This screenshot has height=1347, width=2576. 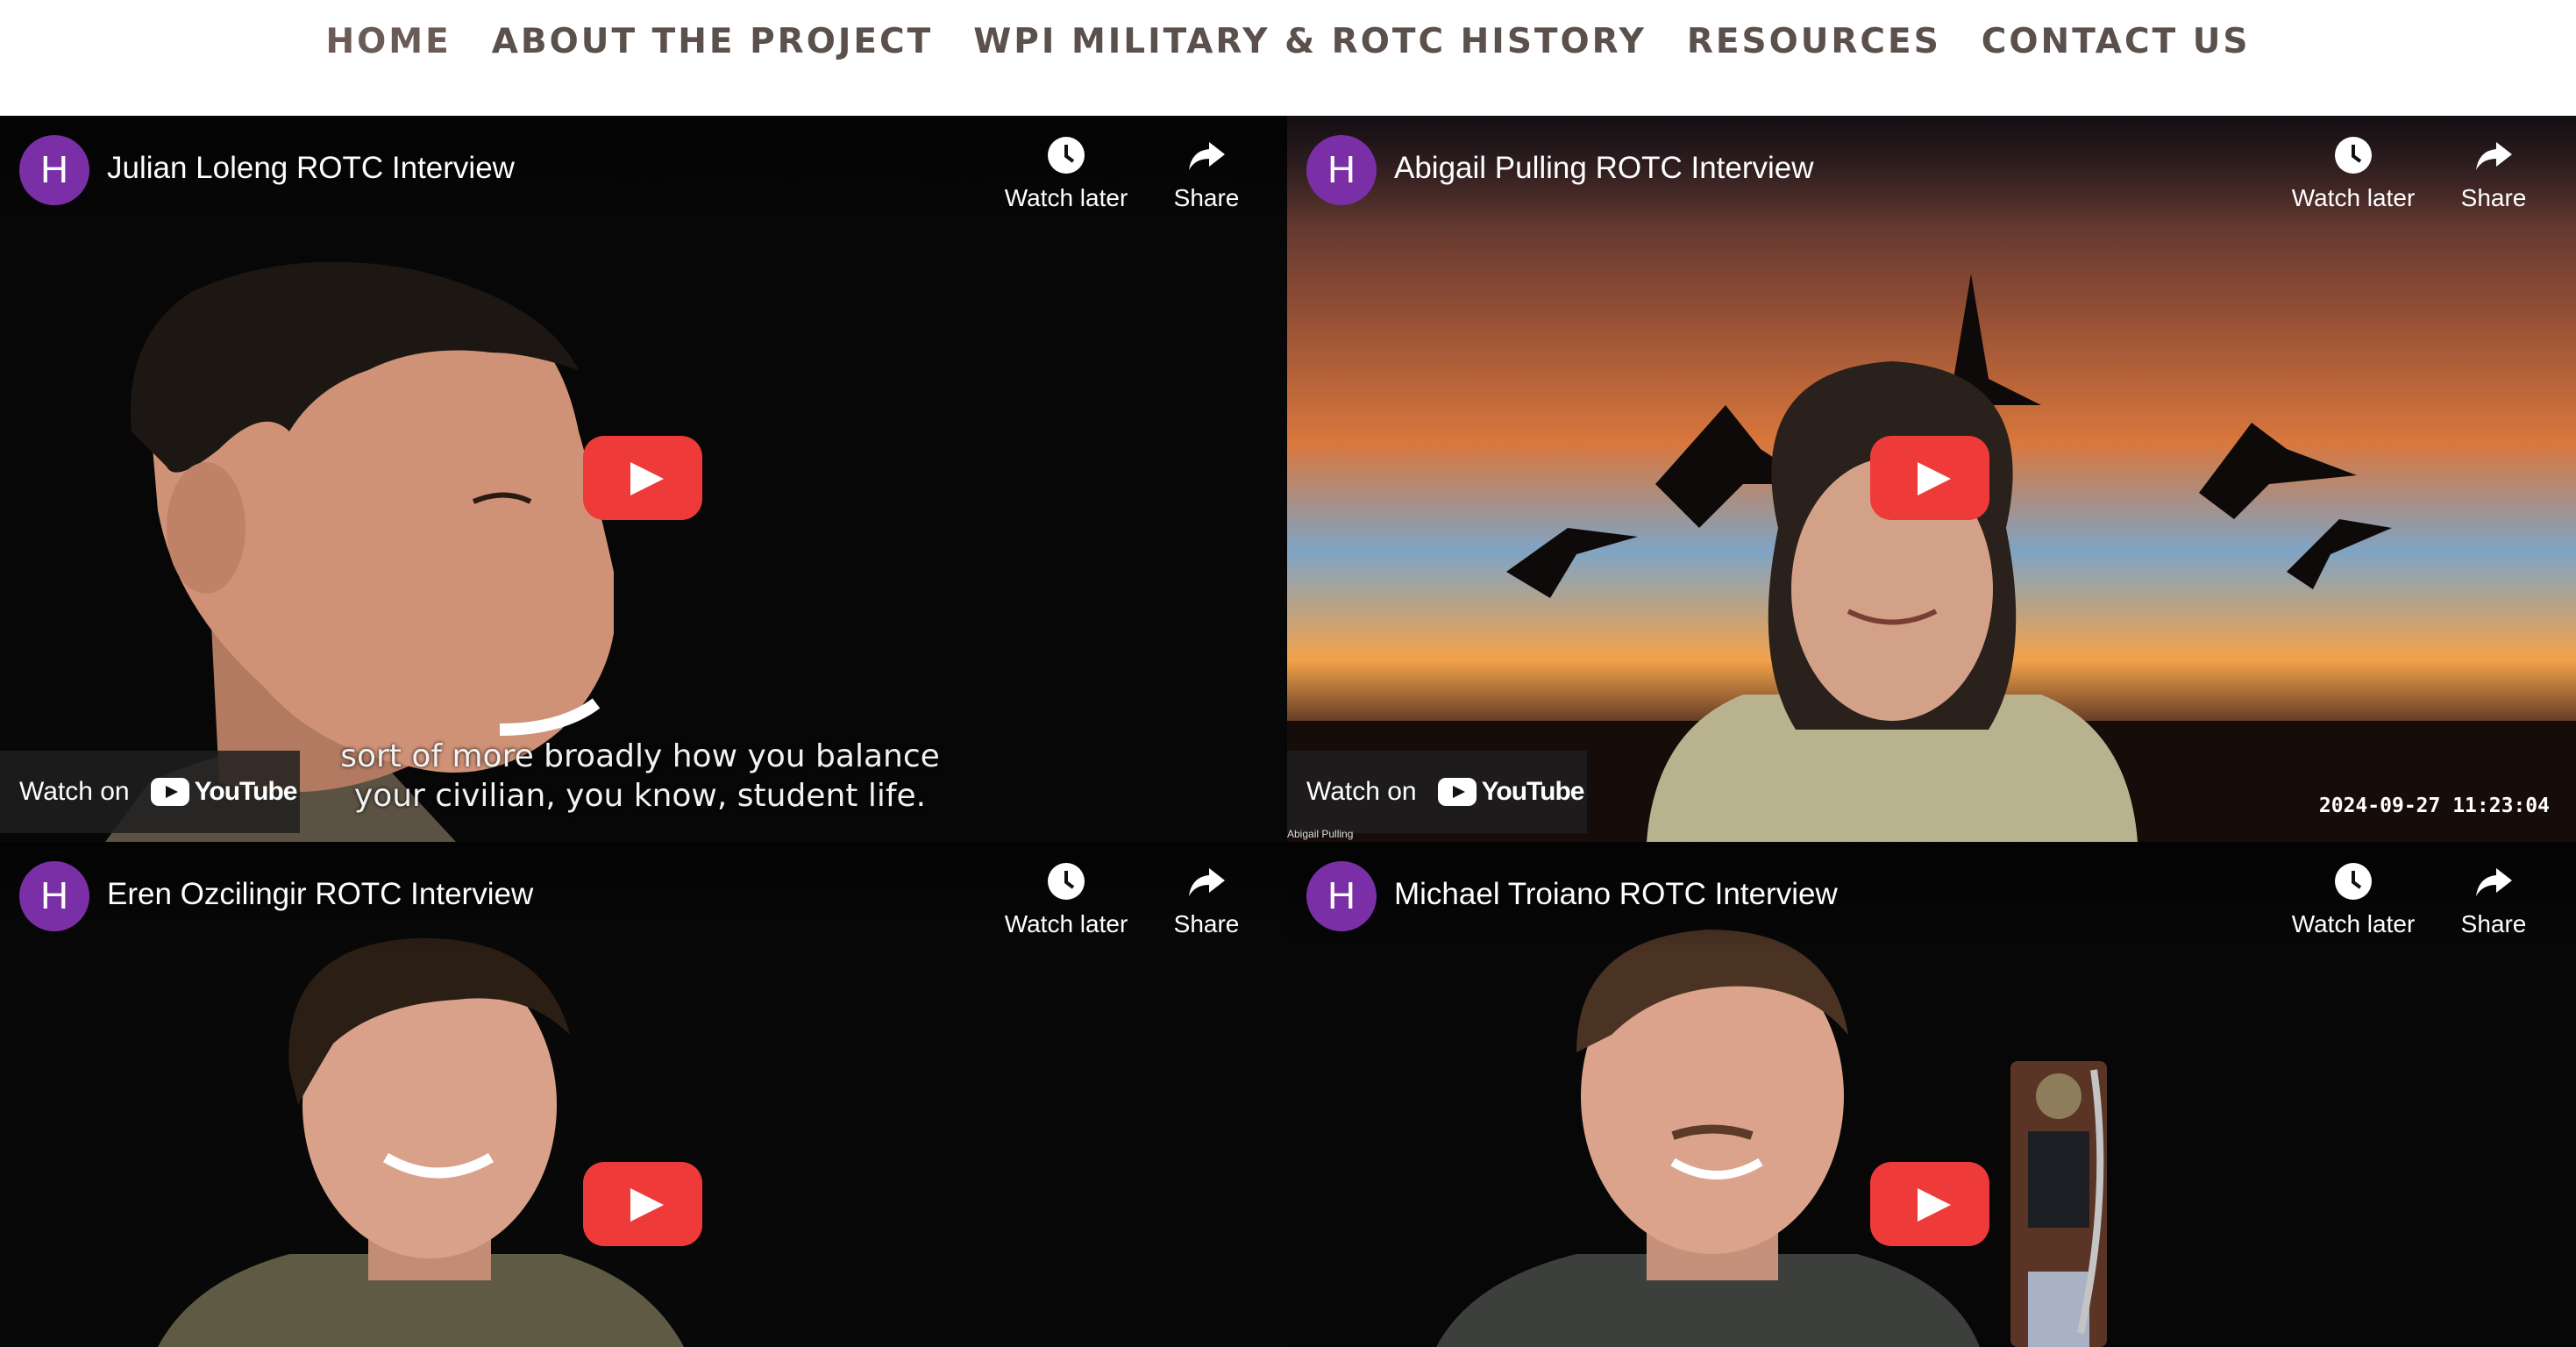 I want to click on recording-timestamp: 2024-09-27 11:23:04, so click(x=2434, y=806).